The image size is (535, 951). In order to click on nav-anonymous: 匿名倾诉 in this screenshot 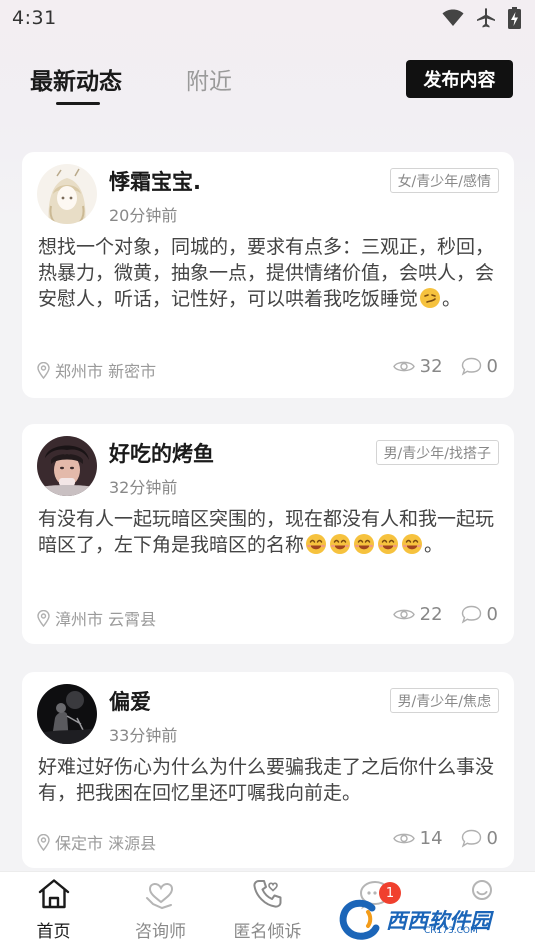, I will do `click(267, 910)`.